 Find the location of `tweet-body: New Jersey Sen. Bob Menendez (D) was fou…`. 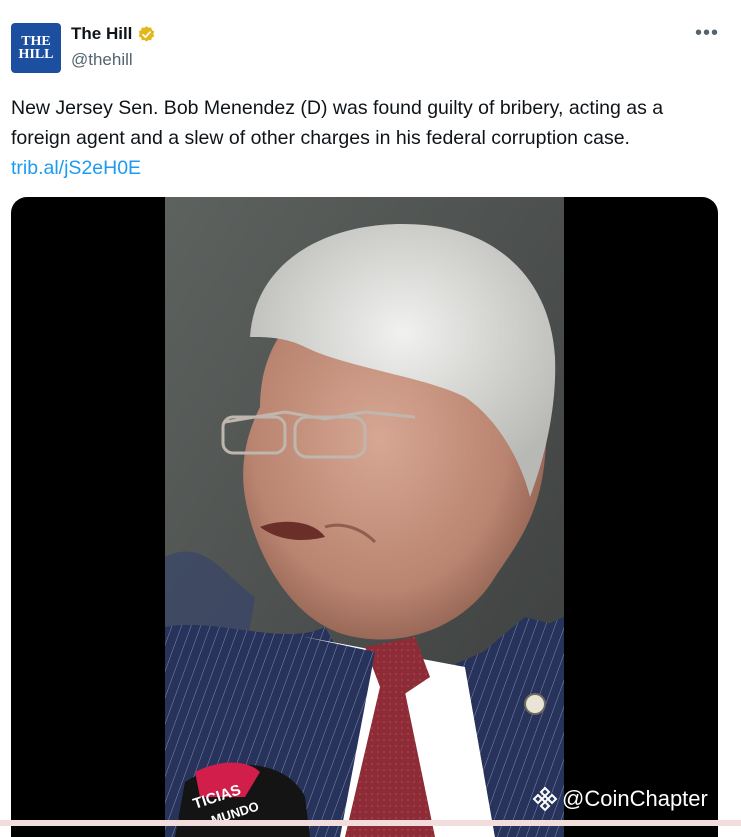

tweet-body: New Jersey Sen. Bob Menendez (D) was fou… is located at coordinates (337, 123).